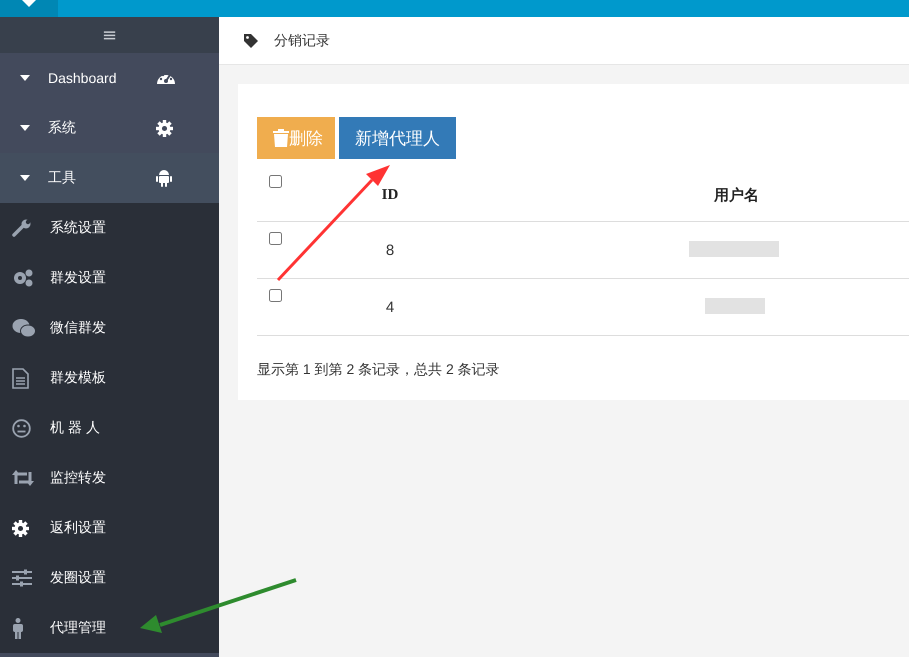  What do you see at coordinates (109, 578) in the screenshot?
I see `sidebar-item: 发圈设置` at bounding box center [109, 578].